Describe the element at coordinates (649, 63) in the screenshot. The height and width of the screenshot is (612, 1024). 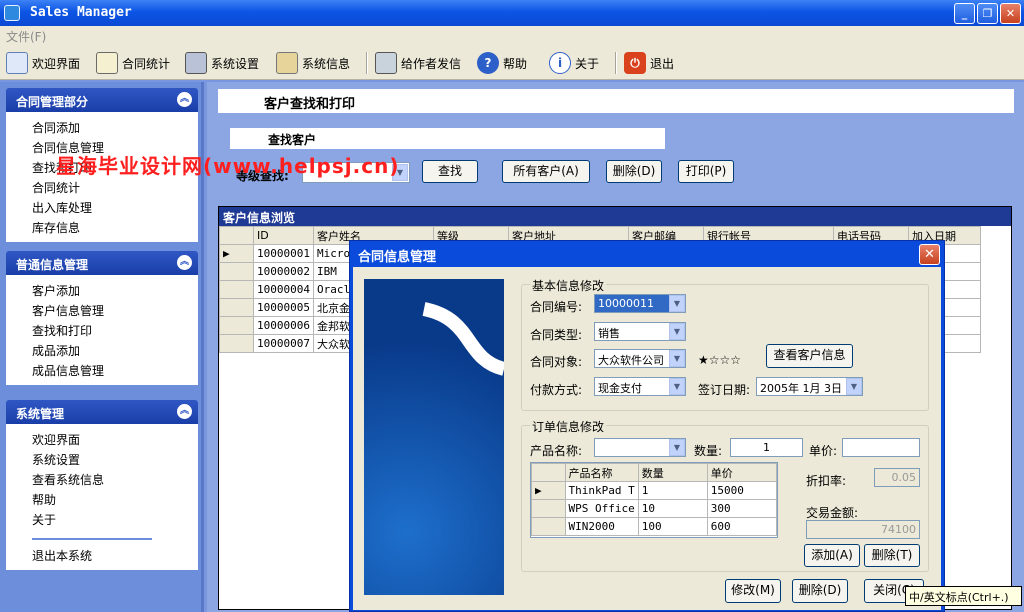
I see `toolbar-exit: ⏻ 退出` at that location.